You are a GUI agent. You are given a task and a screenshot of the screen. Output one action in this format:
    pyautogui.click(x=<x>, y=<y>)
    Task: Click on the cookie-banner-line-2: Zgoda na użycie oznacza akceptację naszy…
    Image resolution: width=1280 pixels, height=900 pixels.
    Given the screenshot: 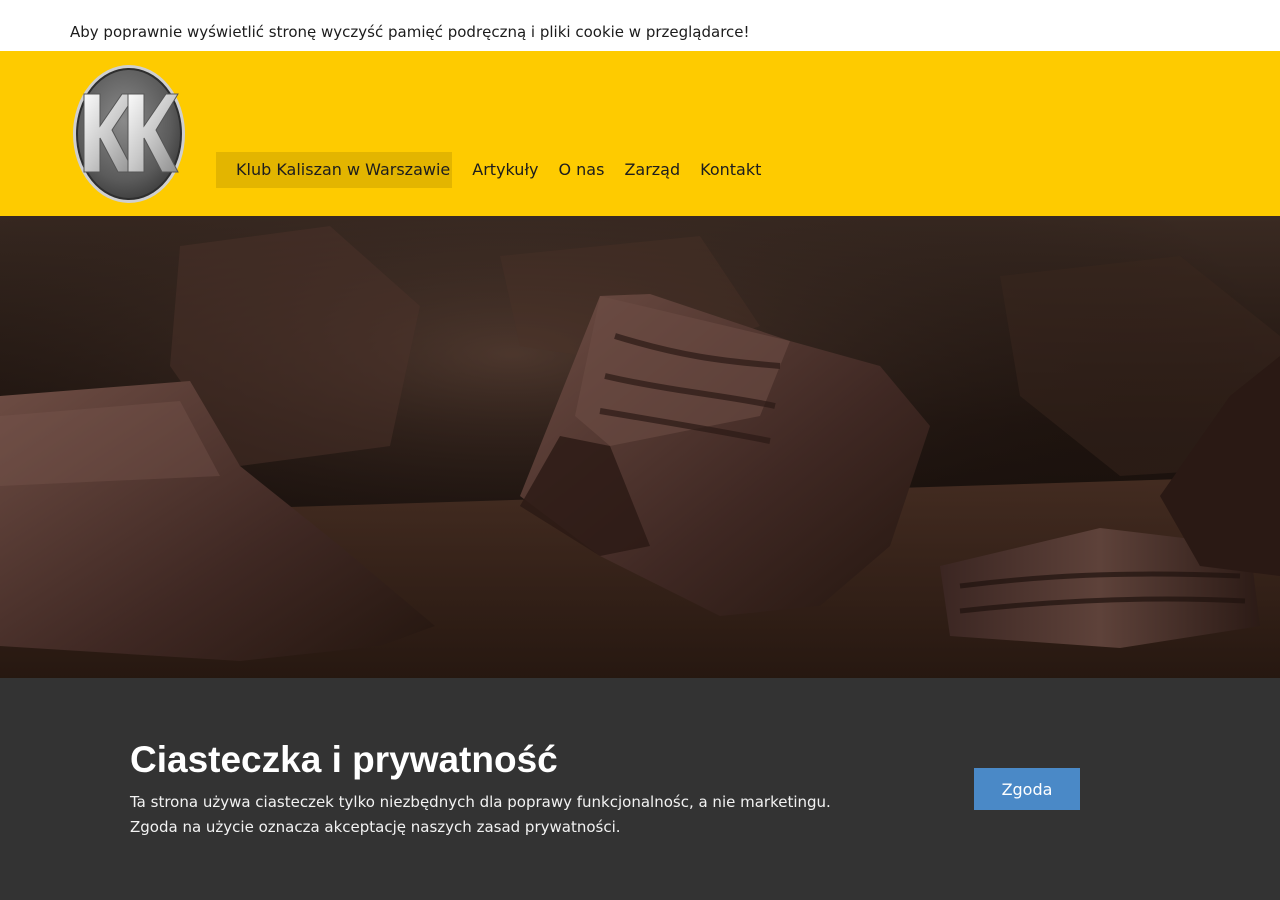 What is the action you would take?
    pyautogui.click(x=375, y=827)
    